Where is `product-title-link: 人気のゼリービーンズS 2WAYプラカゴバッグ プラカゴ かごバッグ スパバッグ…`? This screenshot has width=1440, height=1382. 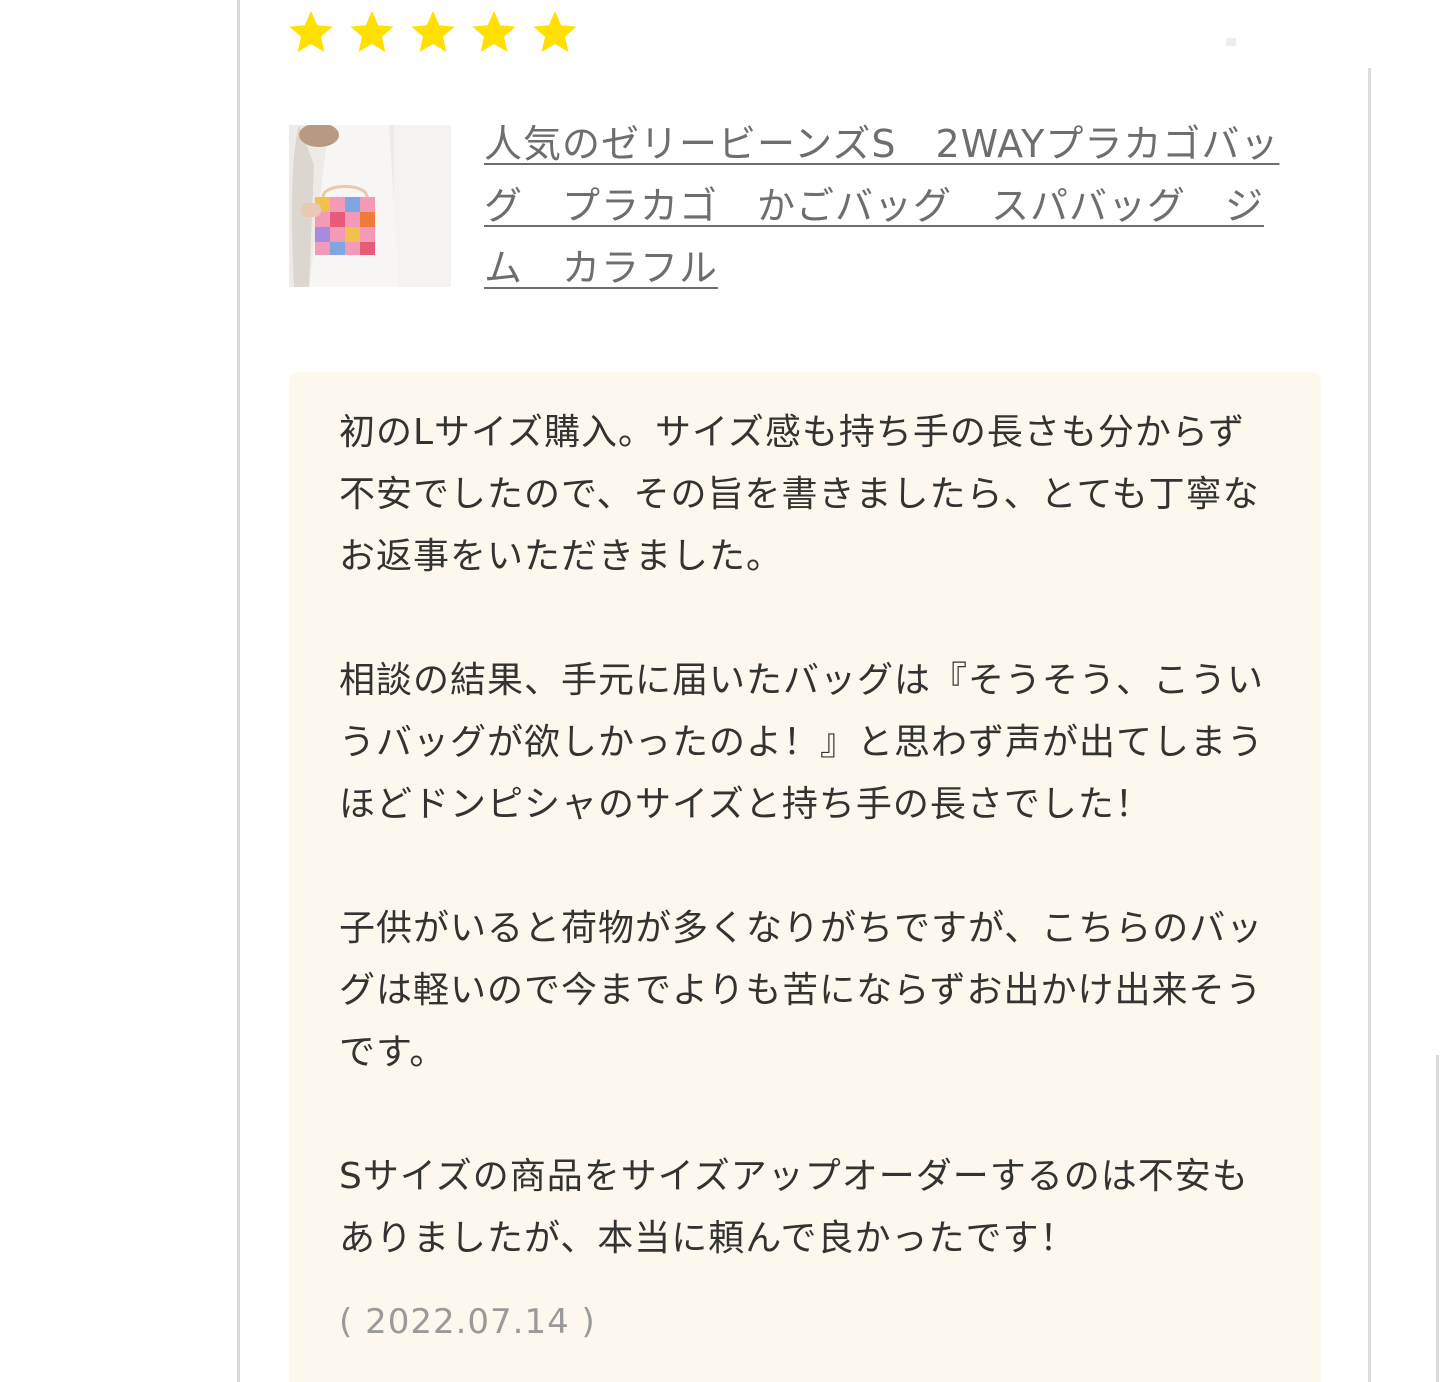 product-title-link: 人気のゼリービーンズS 2WAYプラカゴバッグ プラカゴ かごバッグ スパバッグ… is located at coordinates (889, 206).